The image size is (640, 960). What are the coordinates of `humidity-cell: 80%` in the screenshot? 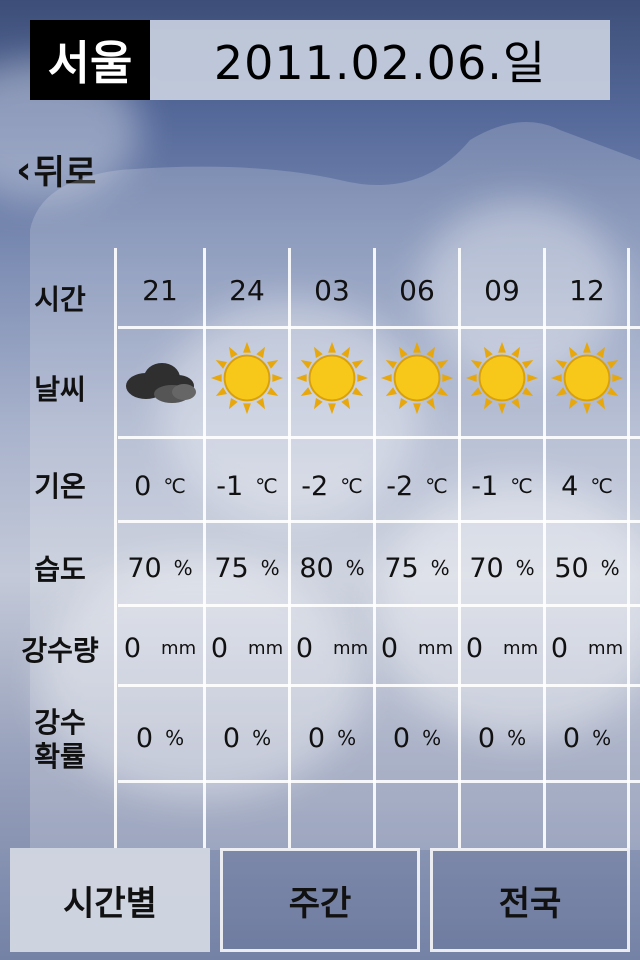 It's located at (332, 568).